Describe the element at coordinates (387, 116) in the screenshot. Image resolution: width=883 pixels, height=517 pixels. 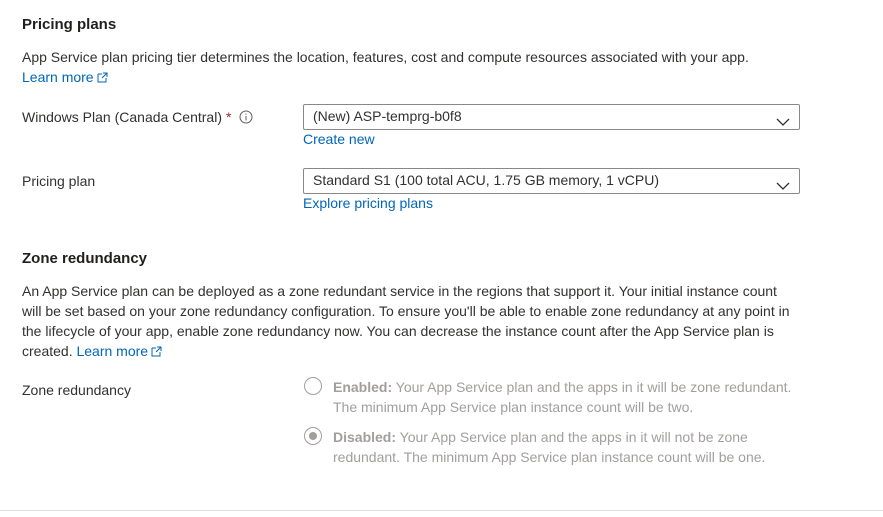
I see `windows-plan-selected-value: (New) ASP-temprg-b0f8` at that location.